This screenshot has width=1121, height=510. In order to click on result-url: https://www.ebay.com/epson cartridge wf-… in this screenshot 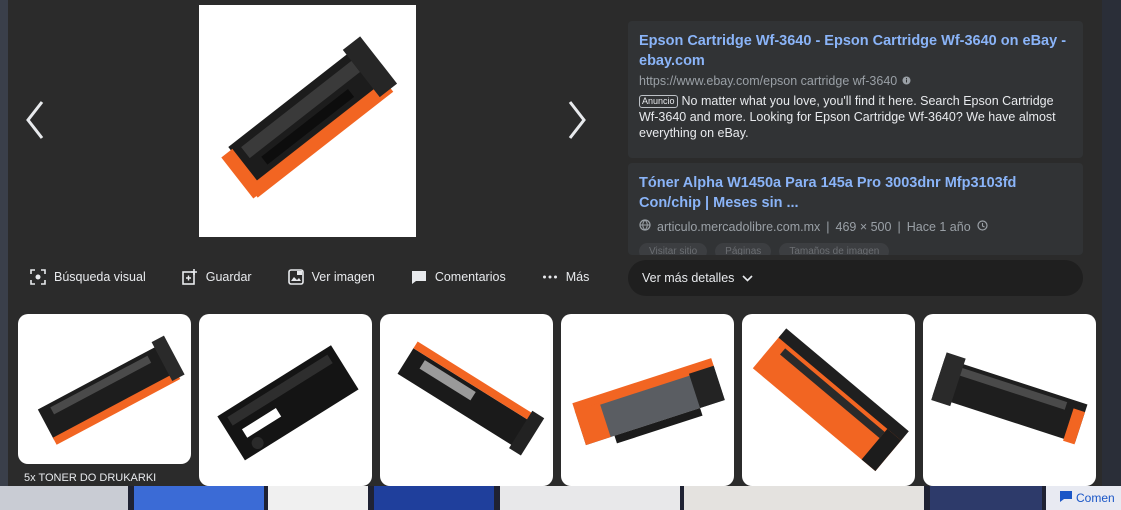, I will do `click(855, 81)`.